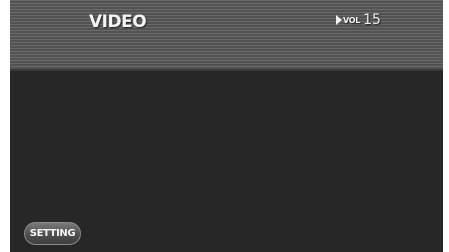 The width and height of the screenshot is (449, 252). I want to click on volume-value: 15, so click(372, 20).